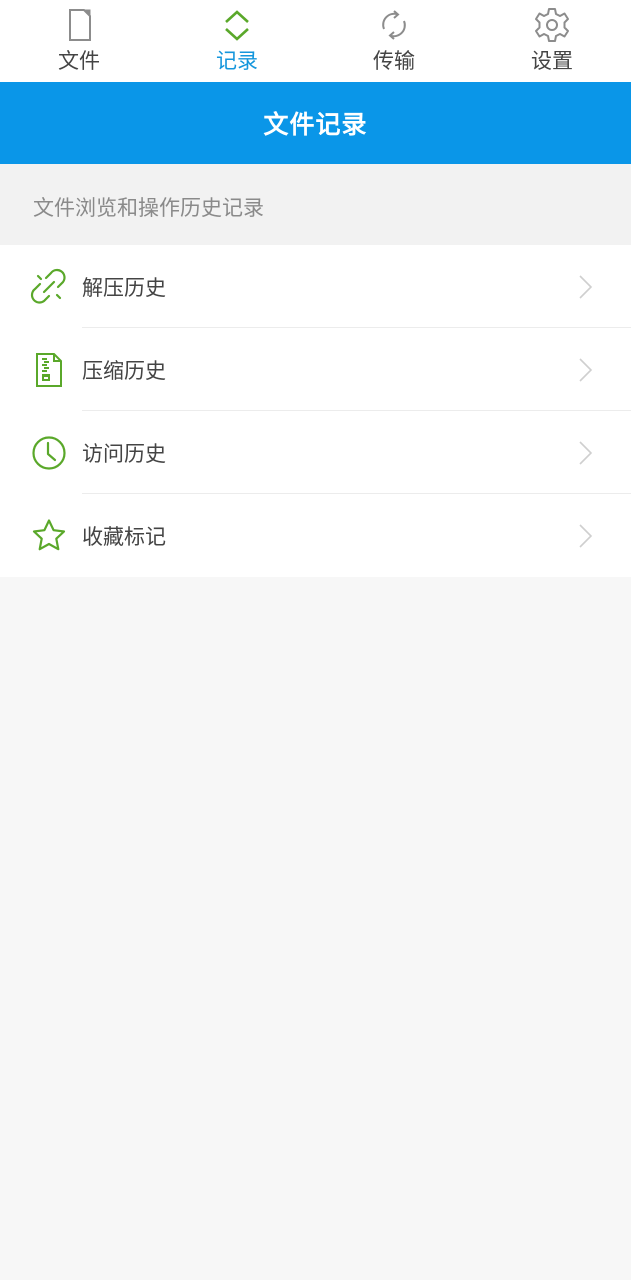  I want to click on tab-file: 文件, so click(79, 41).